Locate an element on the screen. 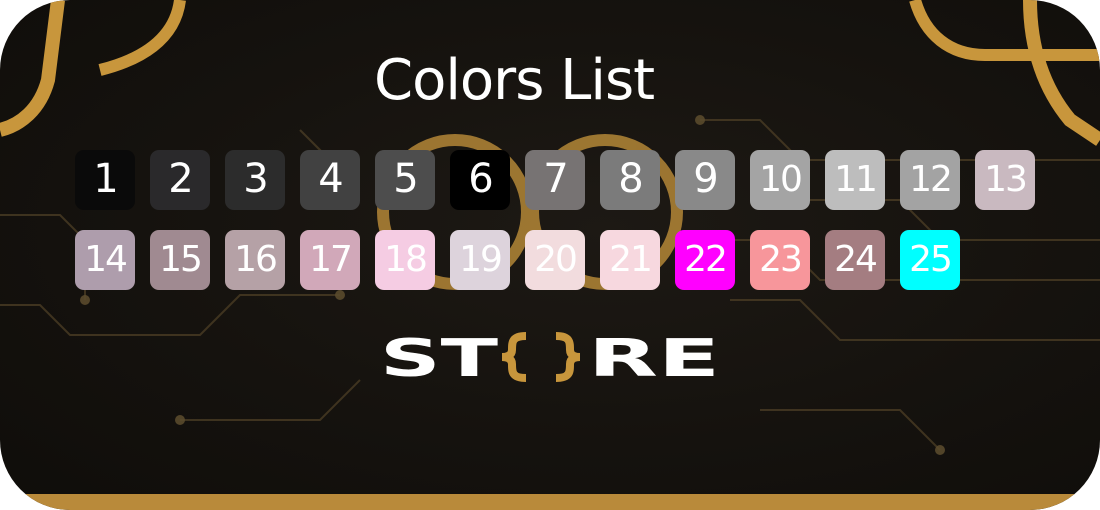  svg-text: ST is located at coordinates (439, 357).